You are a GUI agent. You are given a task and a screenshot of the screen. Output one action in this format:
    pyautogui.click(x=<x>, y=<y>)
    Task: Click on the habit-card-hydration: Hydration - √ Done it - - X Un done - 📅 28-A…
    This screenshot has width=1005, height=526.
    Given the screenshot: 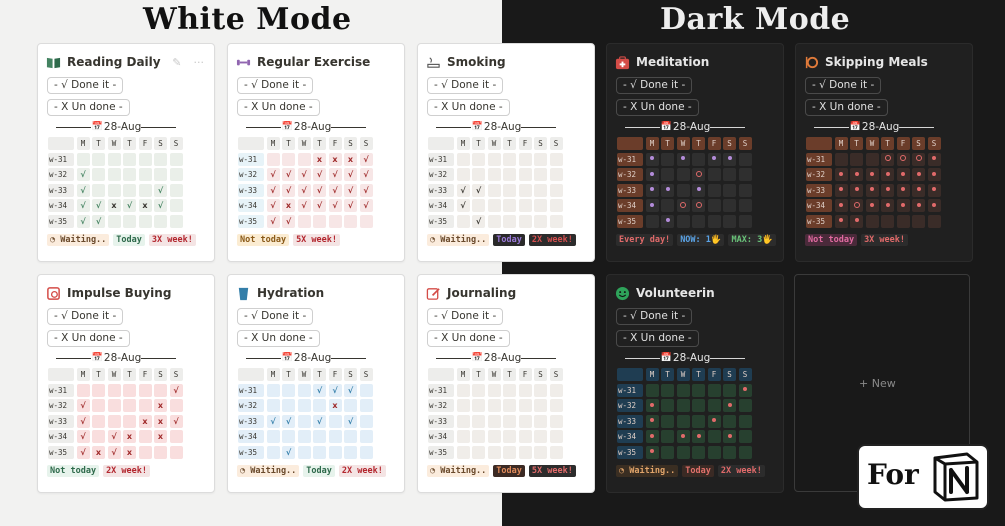 What is the action you would take?
    pyautogui.click(x=316, y=383)
    